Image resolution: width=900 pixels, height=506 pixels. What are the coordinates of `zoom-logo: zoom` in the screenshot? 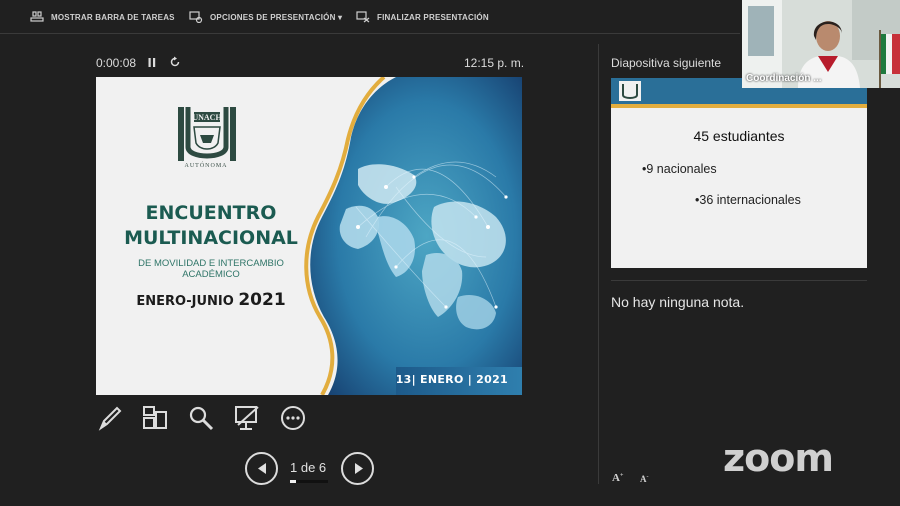 It's located at (778, 458).